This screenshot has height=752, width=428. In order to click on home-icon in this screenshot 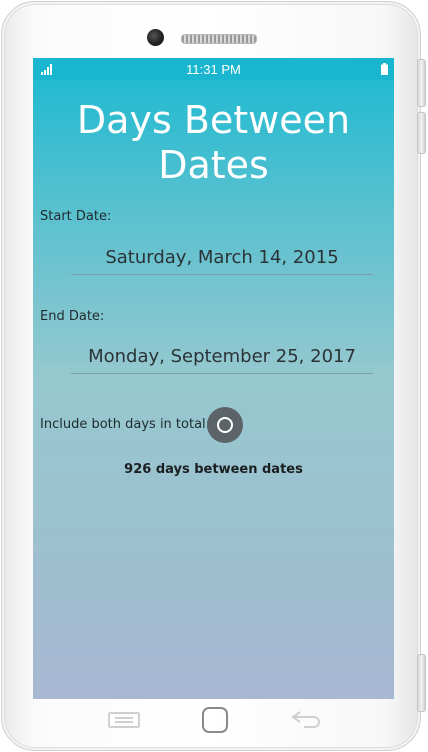, I will do `click(215, 720)`.